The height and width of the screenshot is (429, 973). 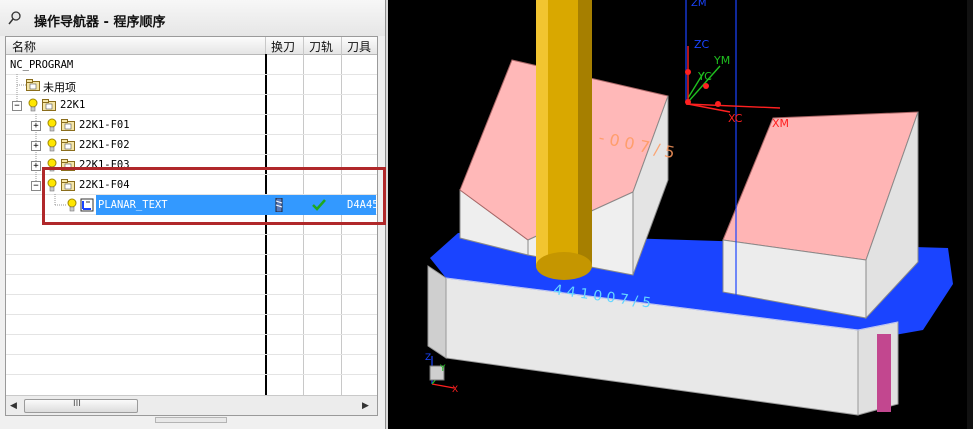 What do you see at coordinates (702, 44) in the screenshot?
I see `axis-label-zc: ZC` at bounding box center [702, 44].